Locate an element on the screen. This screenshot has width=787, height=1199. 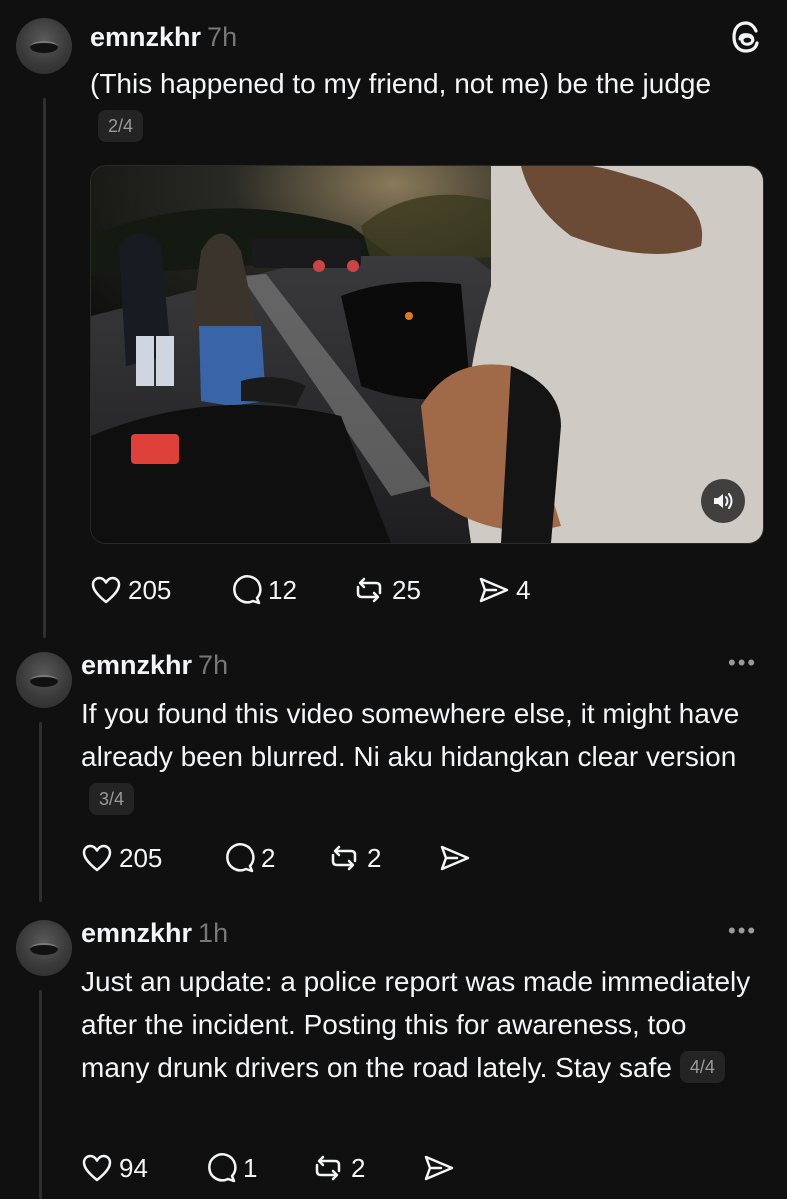
repost-count: 25 is located at coordinates (406, 589).